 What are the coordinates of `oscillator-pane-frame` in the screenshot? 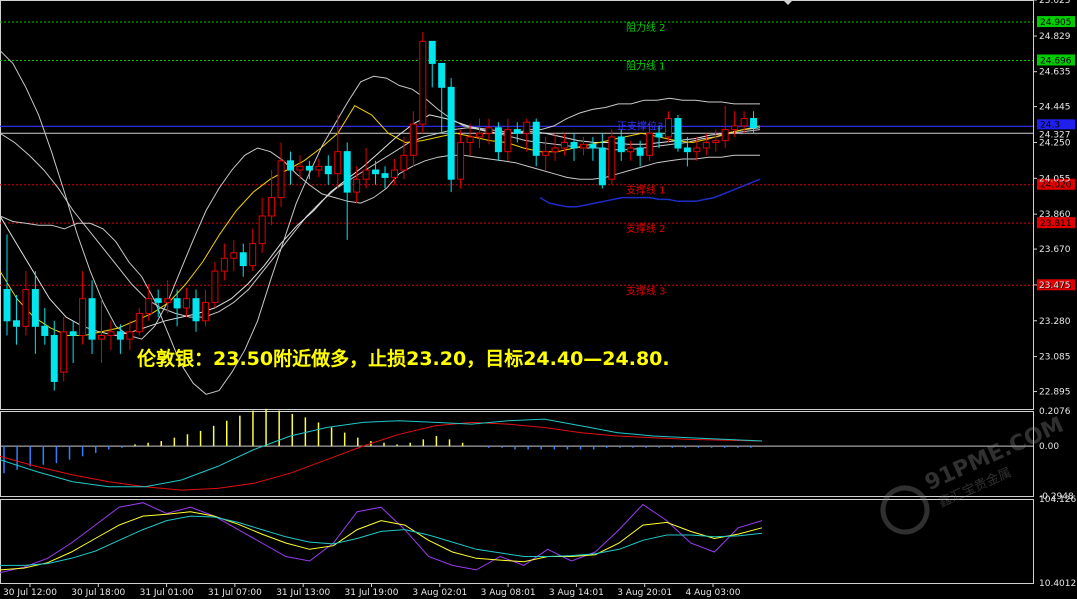 It's located at (517, 541).